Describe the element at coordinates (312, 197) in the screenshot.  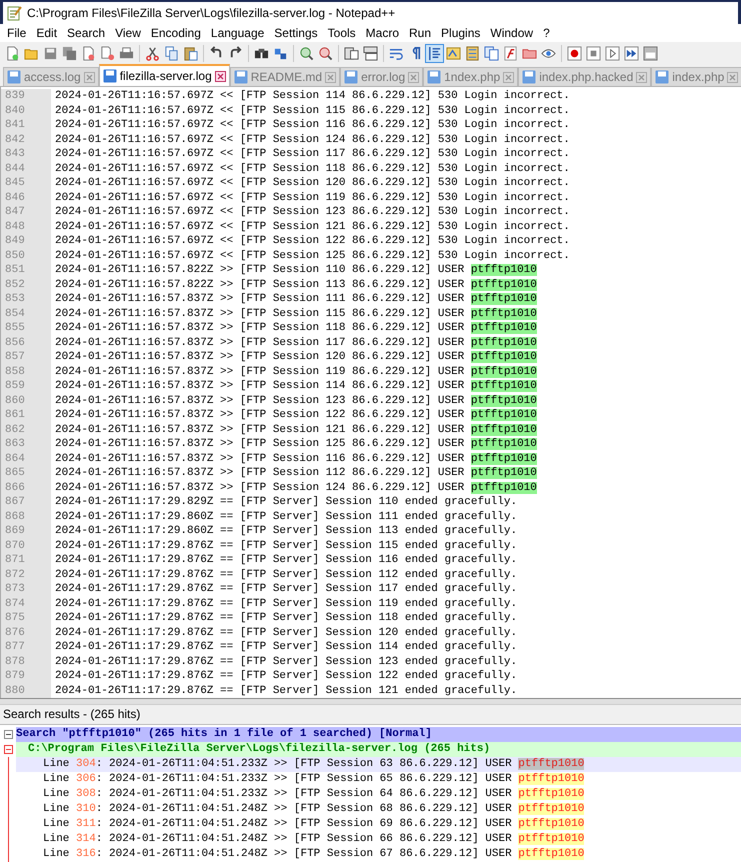
I see `code-line: 2024-01-26T11:16:57.697Z << [FTP Session 119 86.6.229.12] 530 Login incorrect.` at that location.